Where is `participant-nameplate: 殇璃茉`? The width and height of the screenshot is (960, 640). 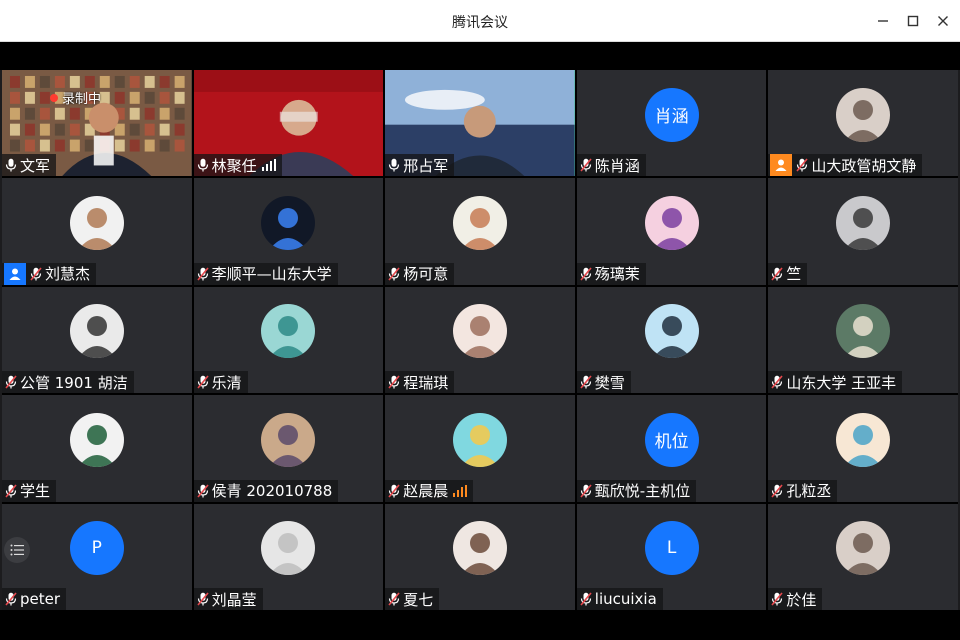 participant-nameplate: 殇璃茉 is located at coordinates (611, 273).